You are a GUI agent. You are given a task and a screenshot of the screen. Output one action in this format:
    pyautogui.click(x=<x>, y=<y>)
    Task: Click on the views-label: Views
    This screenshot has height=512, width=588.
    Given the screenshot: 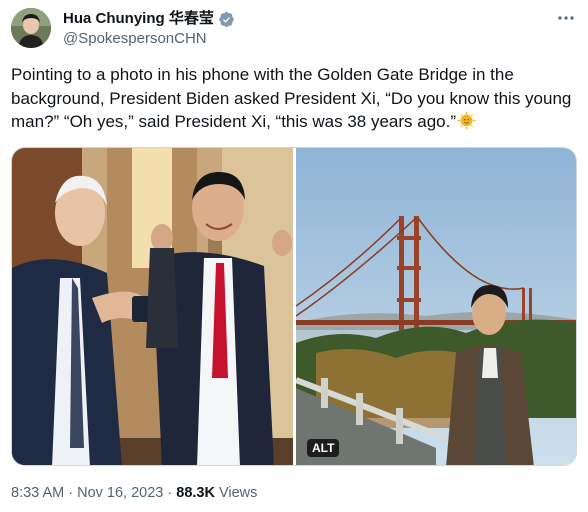 What is the action you would take?
    pyautogui.click(x=236, y=493)
    